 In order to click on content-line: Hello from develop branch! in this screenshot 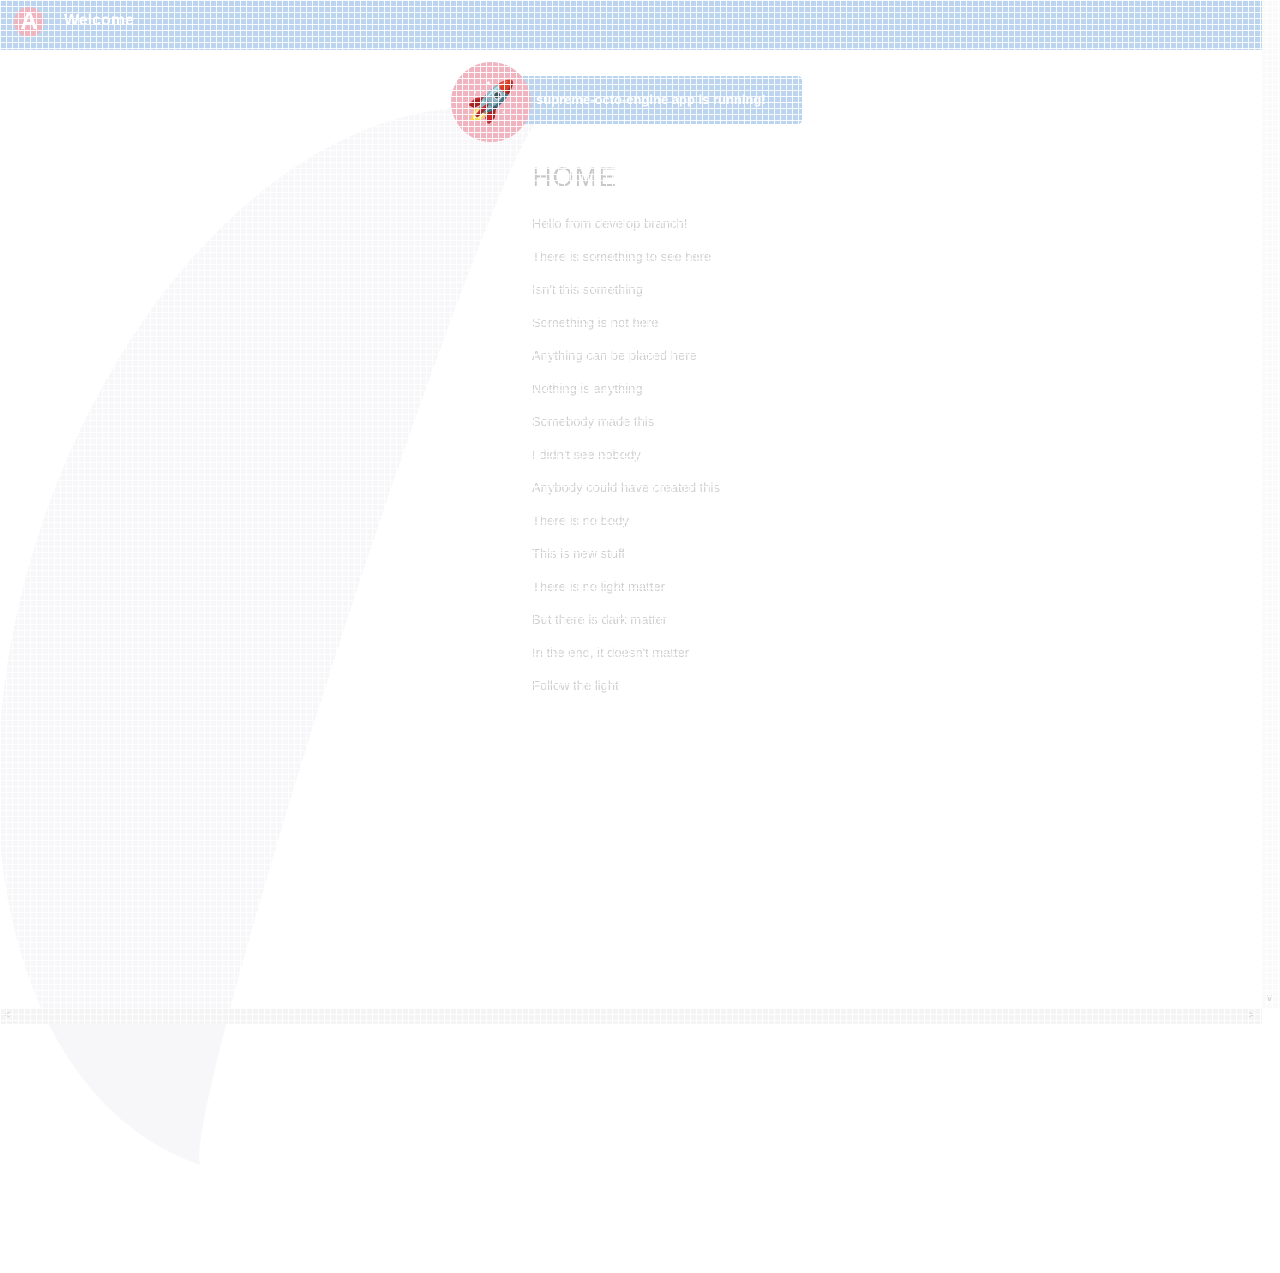, I will do `click(626, 231)`.